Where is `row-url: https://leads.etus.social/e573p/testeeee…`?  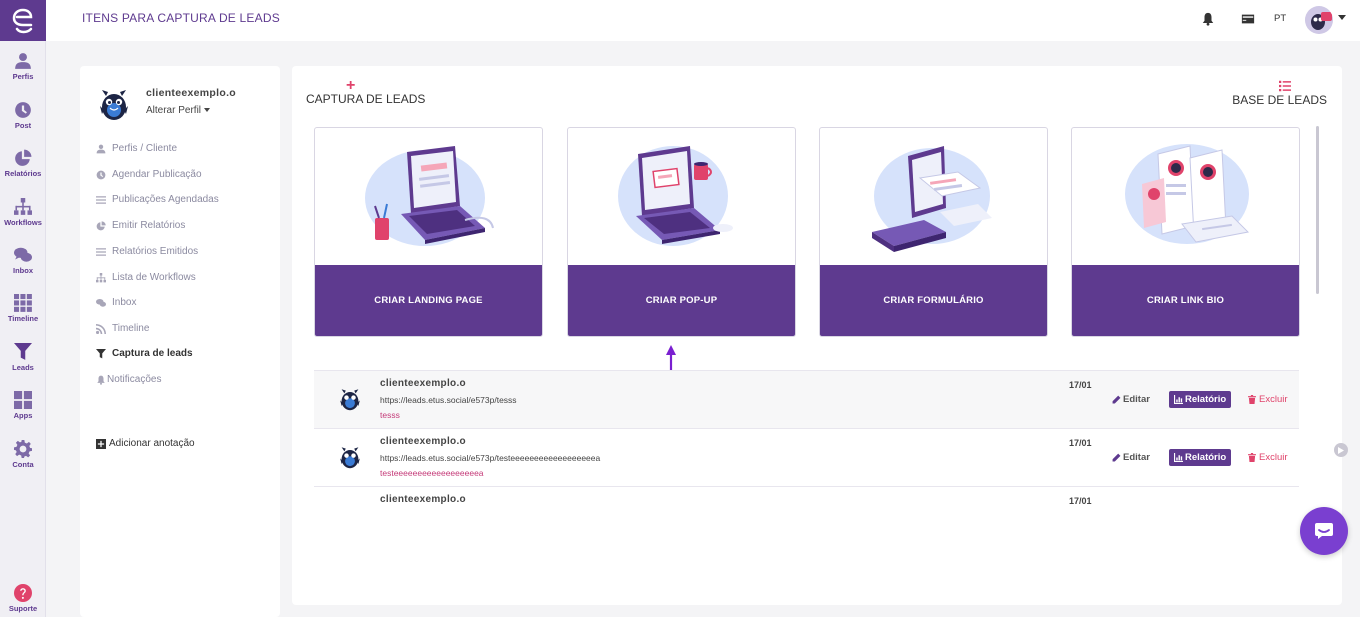
row-url: https://leads.etus.social/e573p/testeeee… is located at coordinates (490, 458).